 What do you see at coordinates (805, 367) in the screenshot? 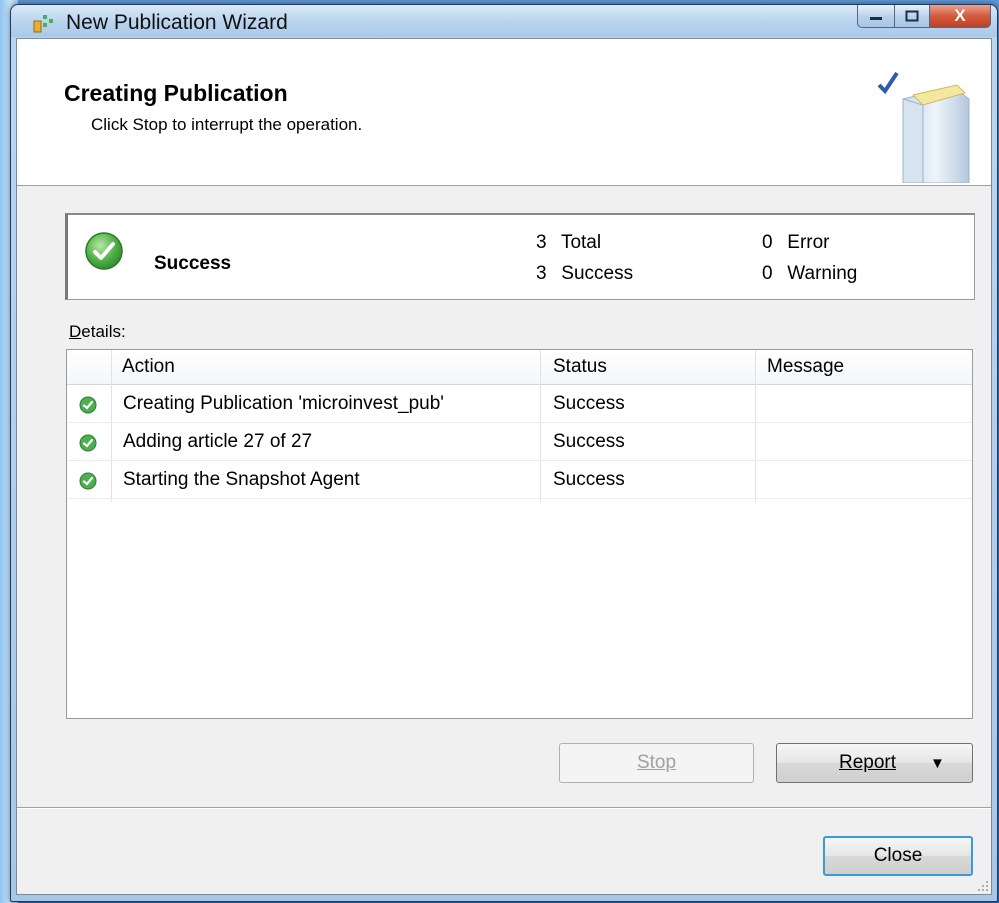
I see `column-header-message: Message` at bounding box center [805, 367].